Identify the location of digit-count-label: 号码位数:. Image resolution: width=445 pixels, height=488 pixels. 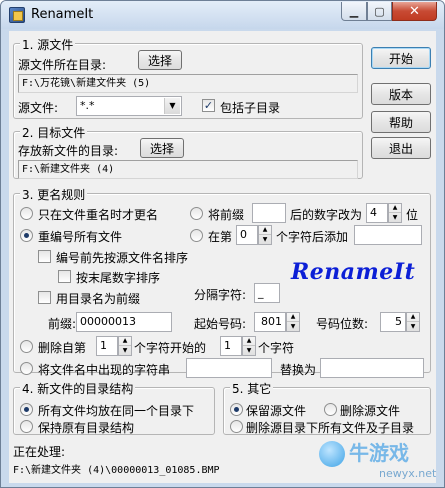
(342, 324).